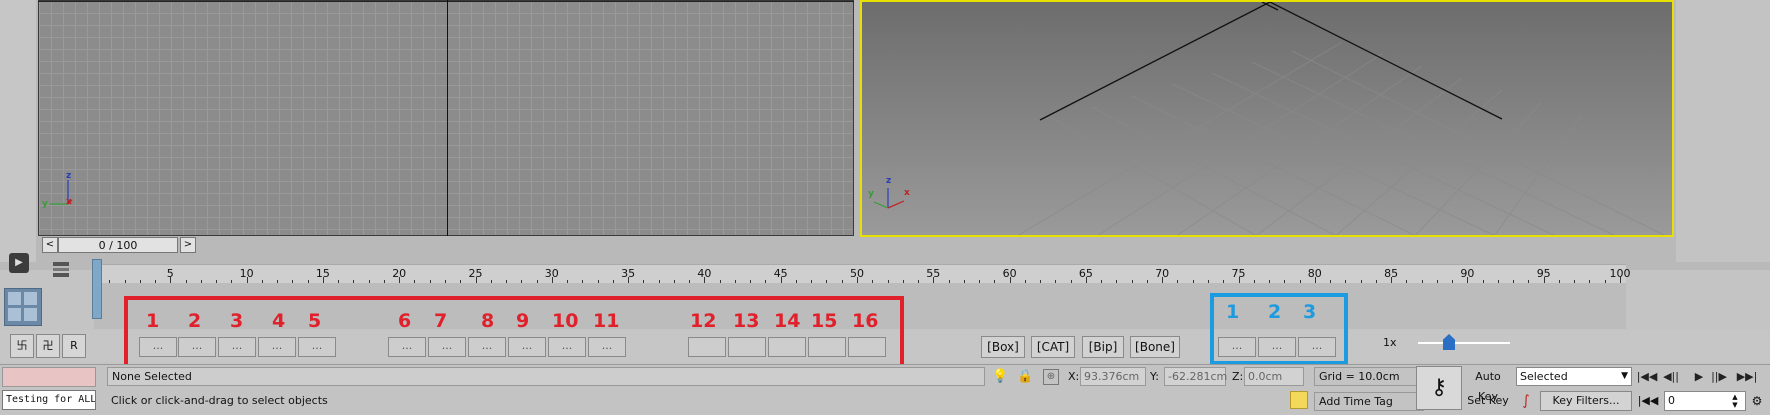 The image size is (1770, 415). Describe the element at coordinates (22, 346) in the screenshot. I see `tool-button-1: 卐` at that location.